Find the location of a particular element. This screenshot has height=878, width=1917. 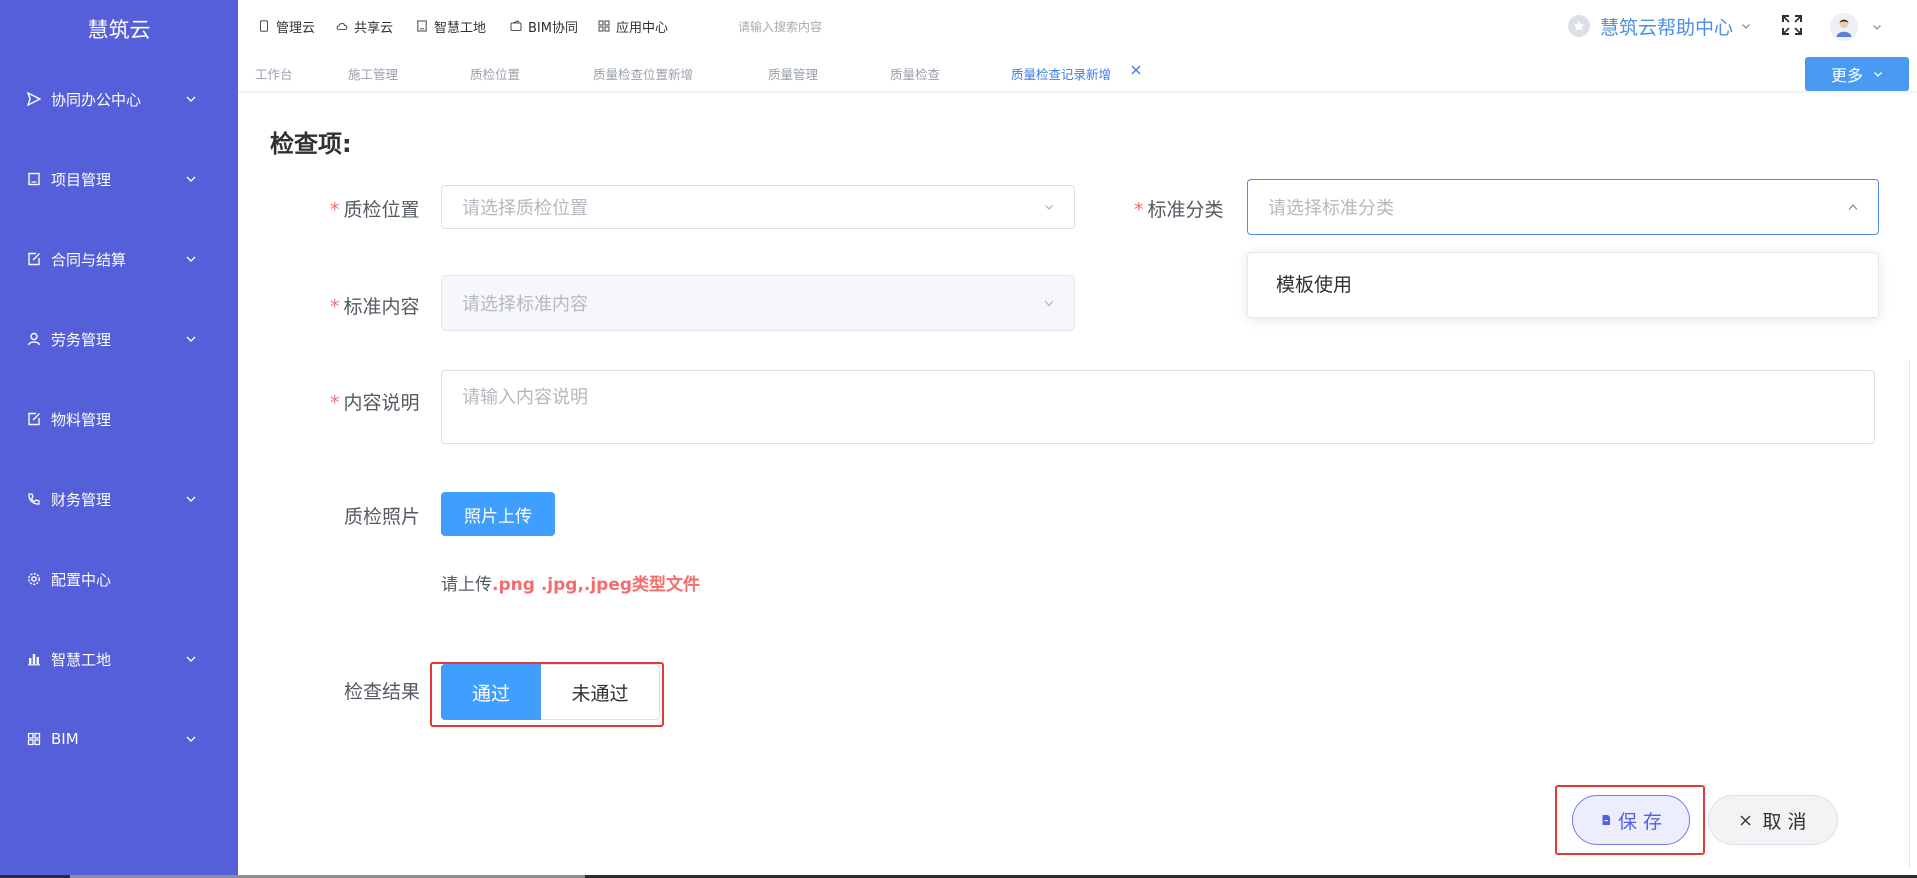

sidebar-item-label: 协同办公中心 is located at coordinates (96, 99).